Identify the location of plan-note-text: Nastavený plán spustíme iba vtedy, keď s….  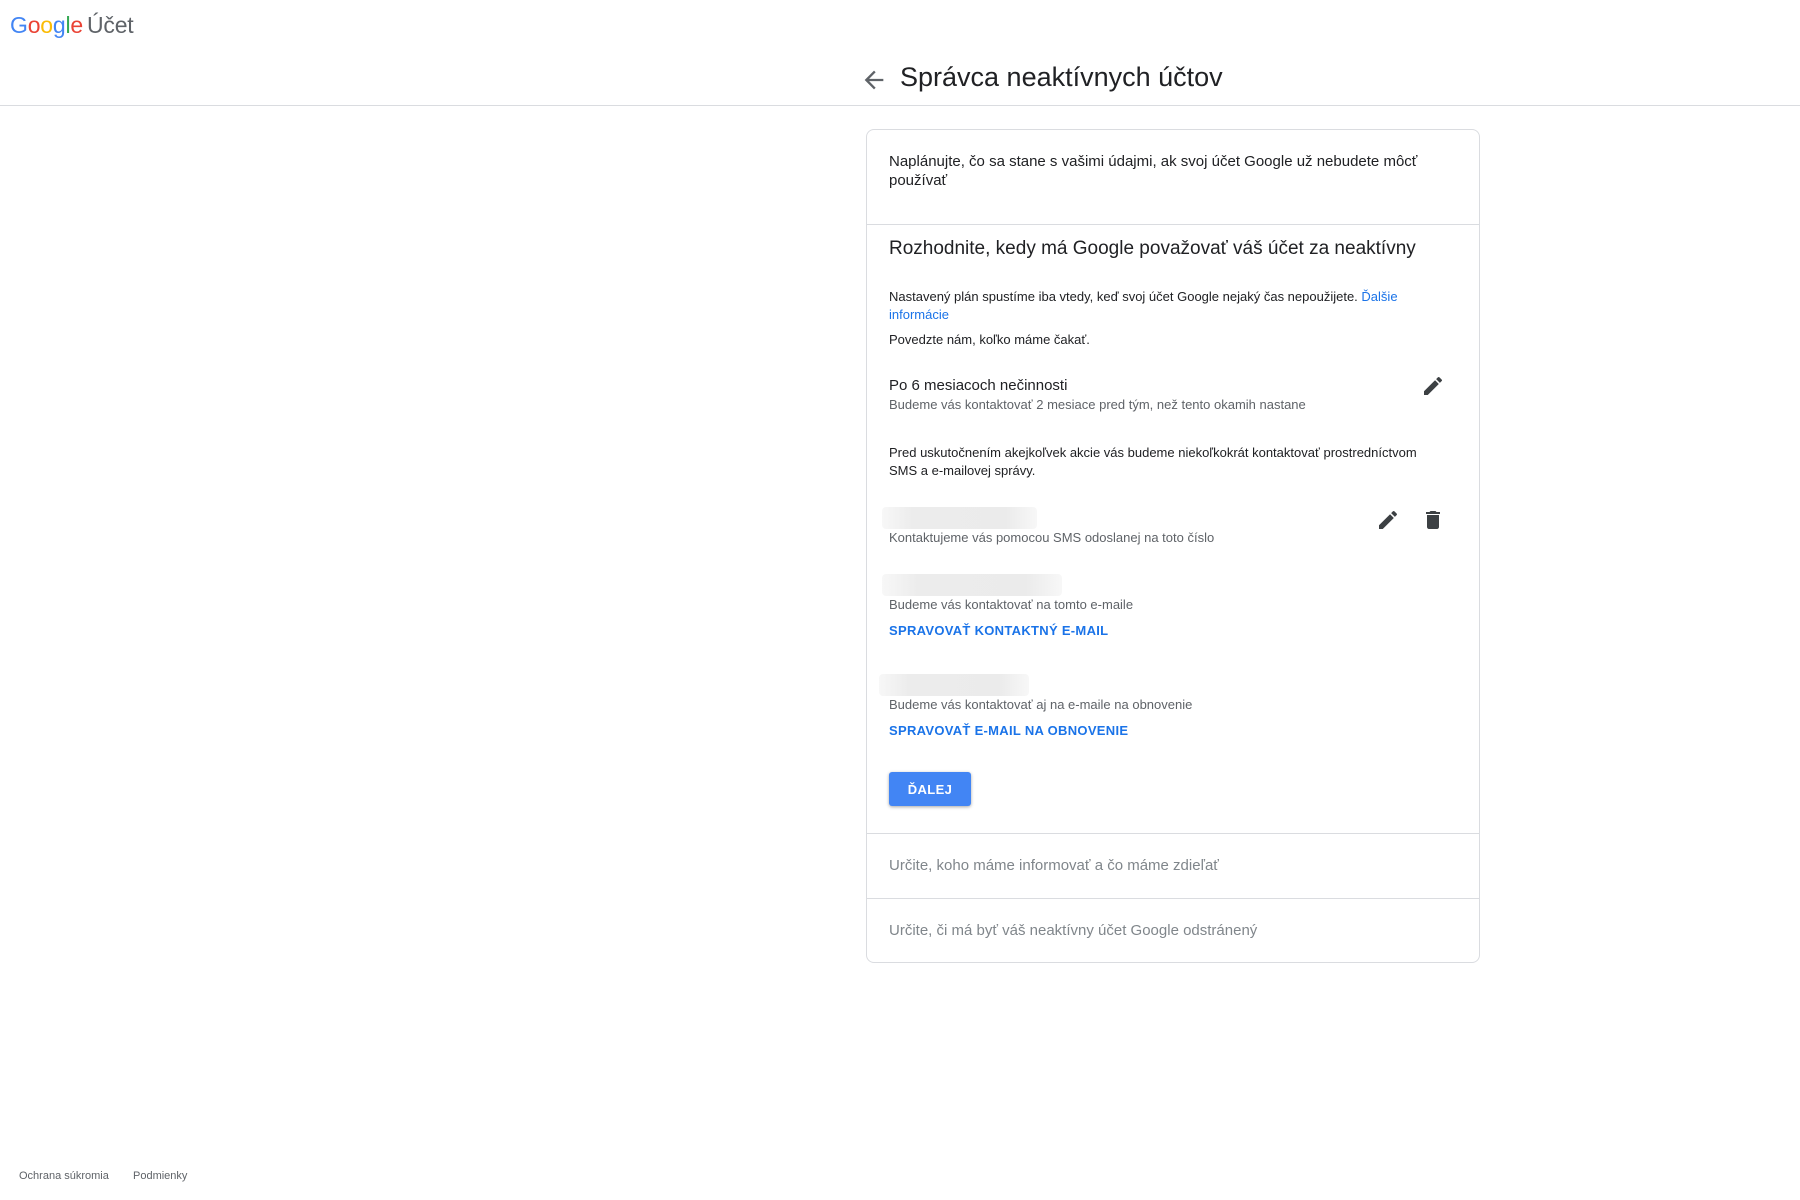
(1123, 296).